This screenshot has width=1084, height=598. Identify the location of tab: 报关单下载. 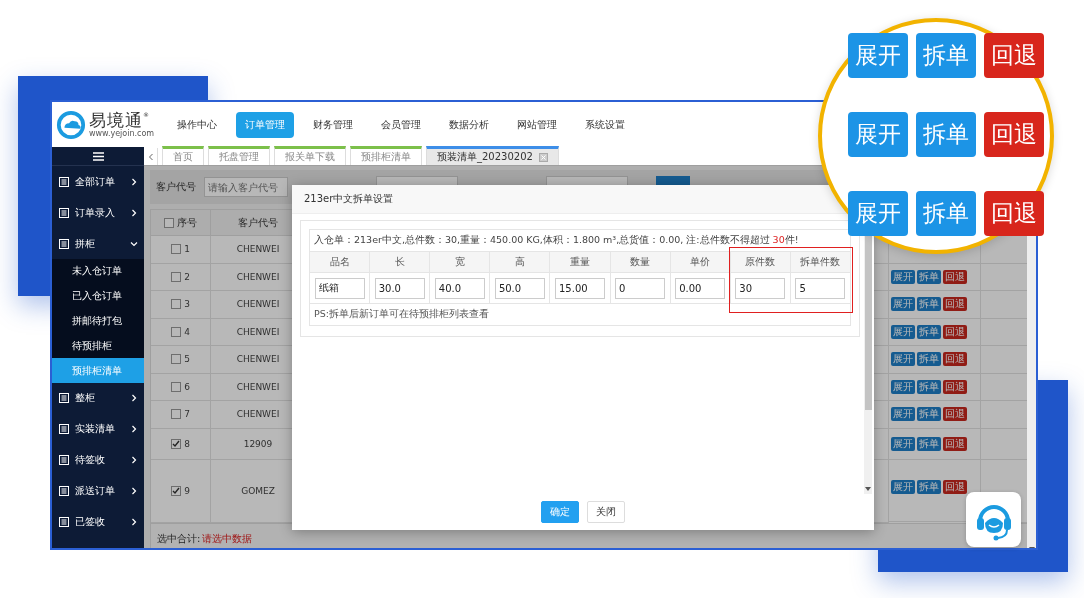
(310, 155).